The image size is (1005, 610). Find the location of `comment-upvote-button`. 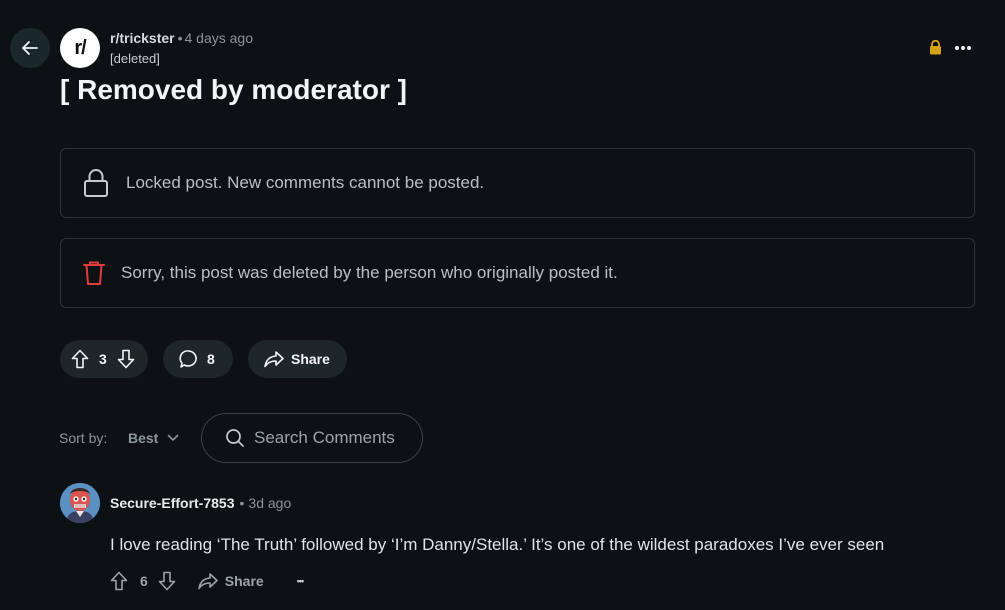

comment-upvote-button is located at coordinates (119, 581).